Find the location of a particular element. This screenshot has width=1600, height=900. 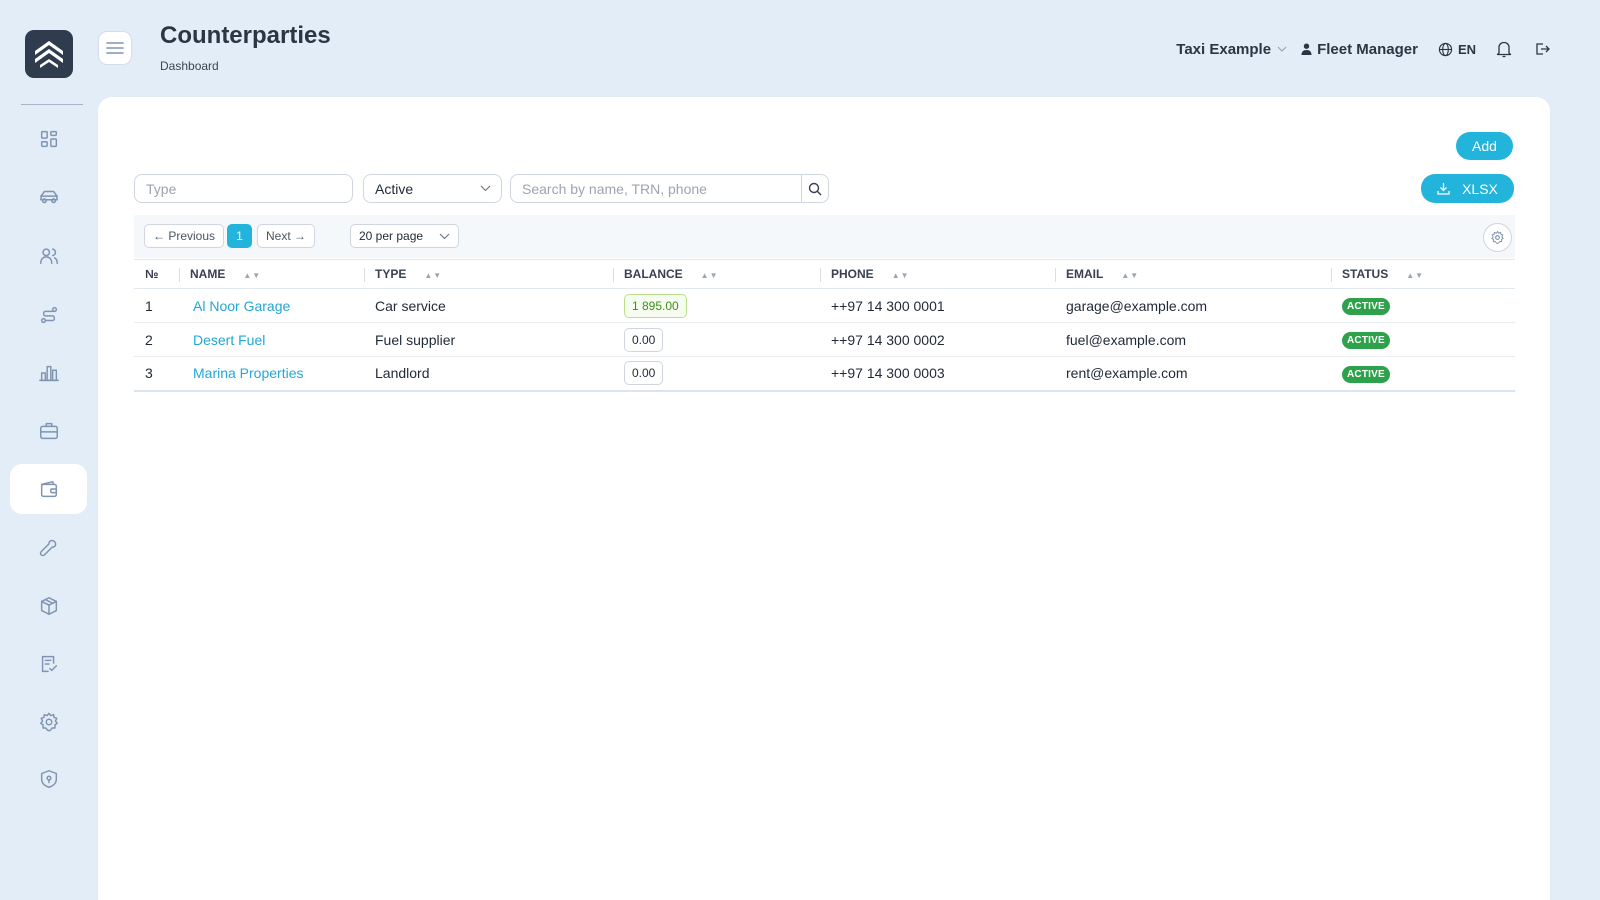

logout-button is located at coordinates (1542, 49).